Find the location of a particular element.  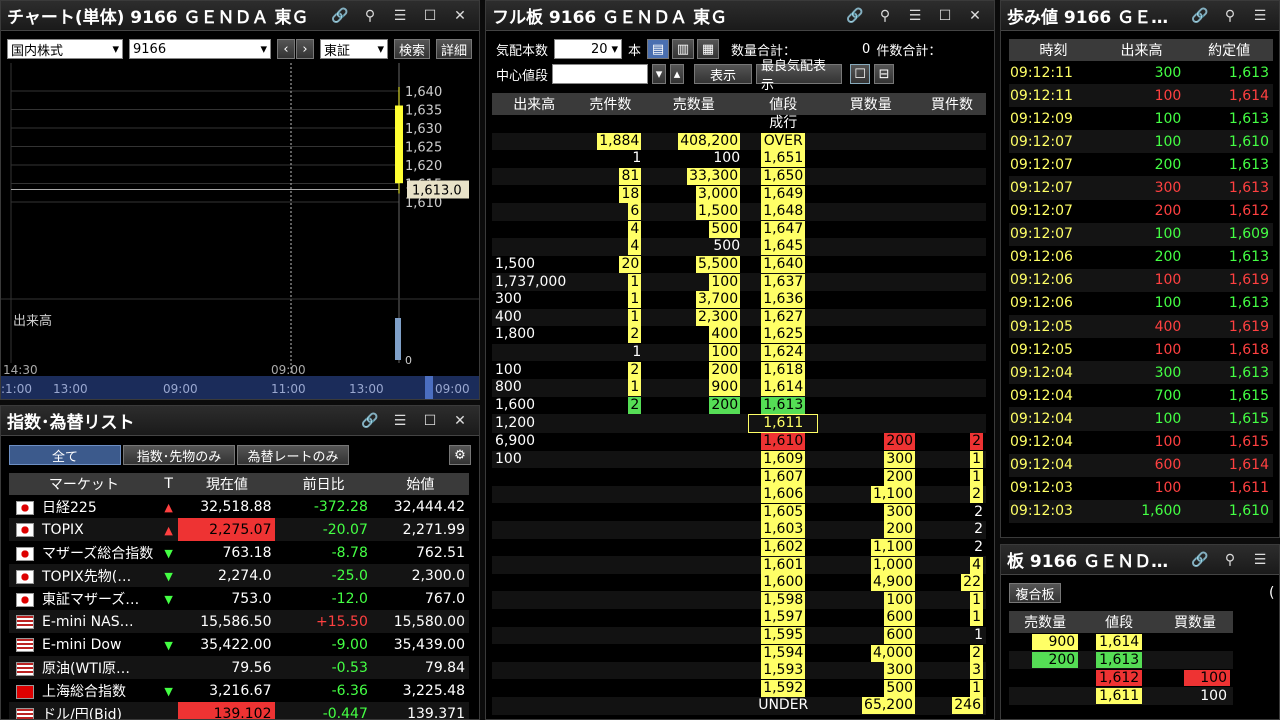

price-cell: OVER is located at coordinates (783, 141).